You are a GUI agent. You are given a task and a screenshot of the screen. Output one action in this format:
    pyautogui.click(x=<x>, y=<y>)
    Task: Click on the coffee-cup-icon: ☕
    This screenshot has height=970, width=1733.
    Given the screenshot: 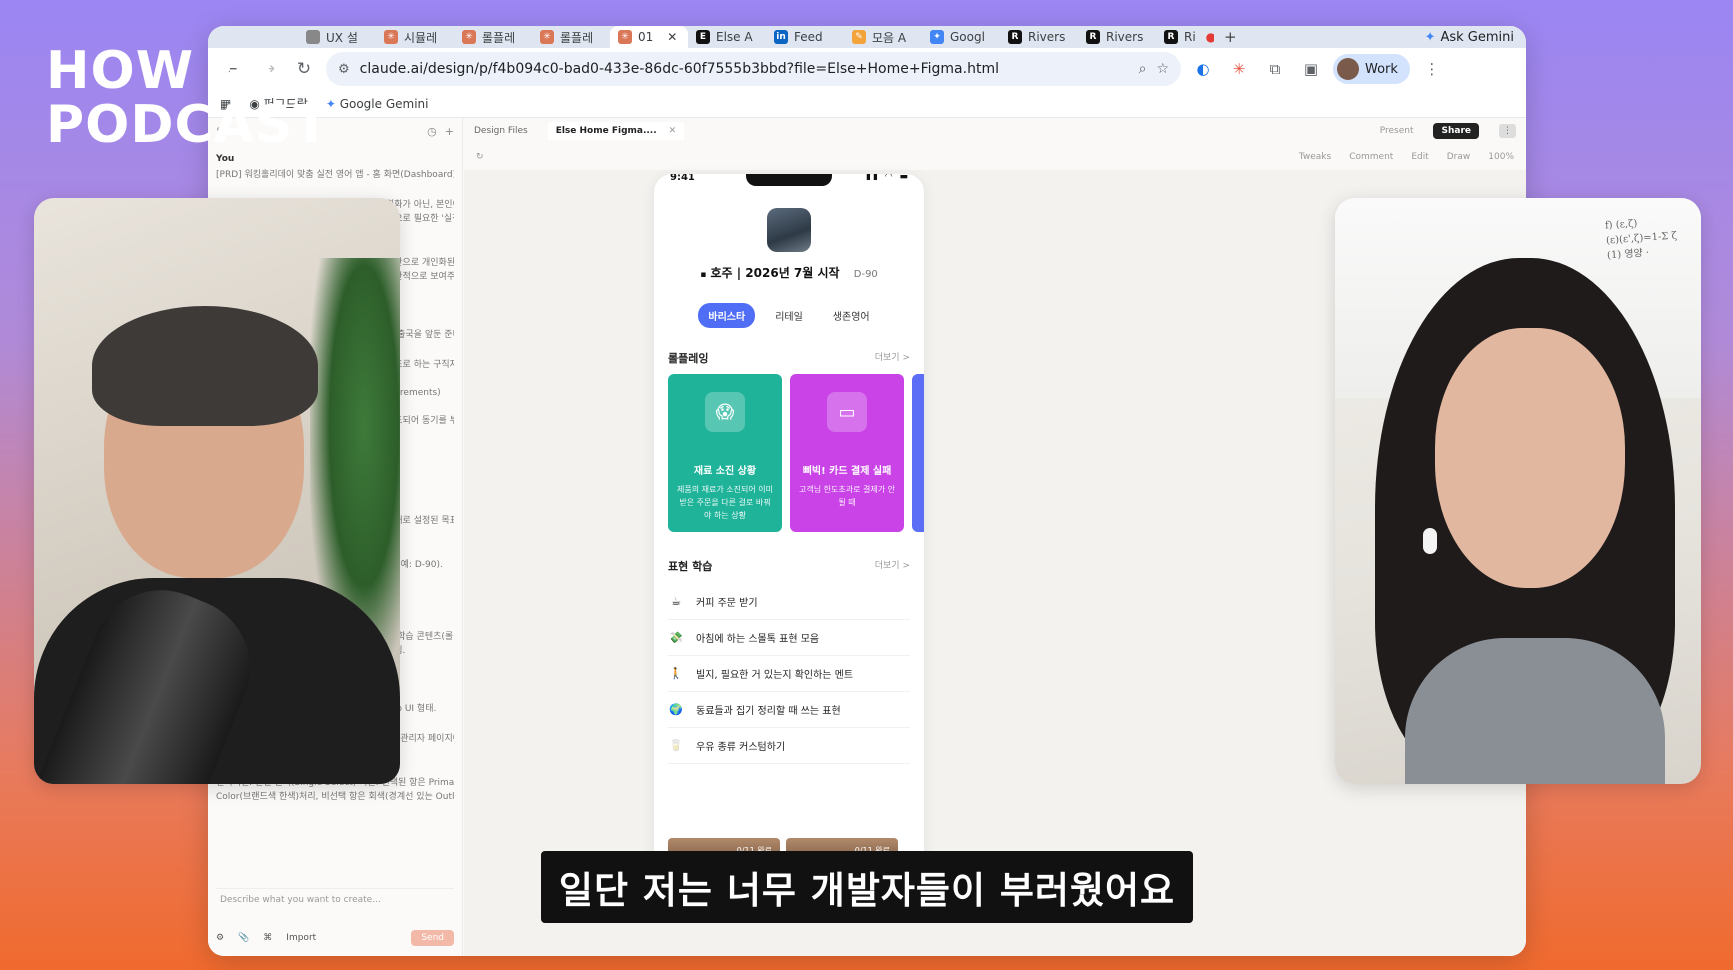 What is the action you would take?
    pyautogui.click(x=676, y=601)
    